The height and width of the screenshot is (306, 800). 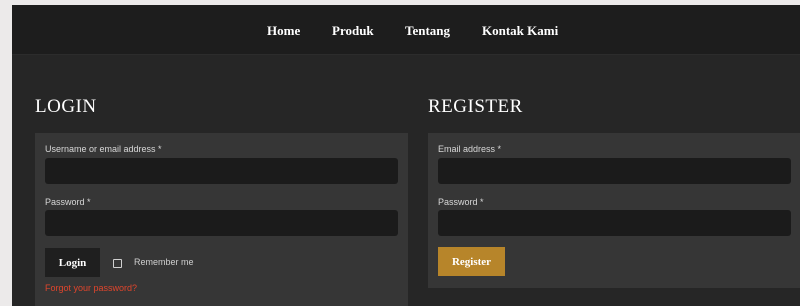 I want to click on forgot-password-link: Forgot your password?, so click(x=91, y=288).